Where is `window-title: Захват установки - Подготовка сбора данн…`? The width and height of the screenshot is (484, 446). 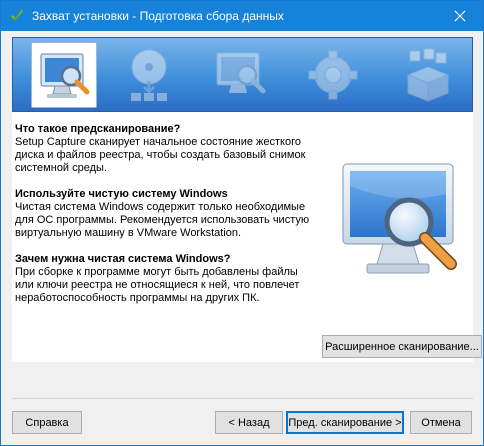
window-title: Захват установки - Подготовка сбора данн… is located at coordinates (158, 16).